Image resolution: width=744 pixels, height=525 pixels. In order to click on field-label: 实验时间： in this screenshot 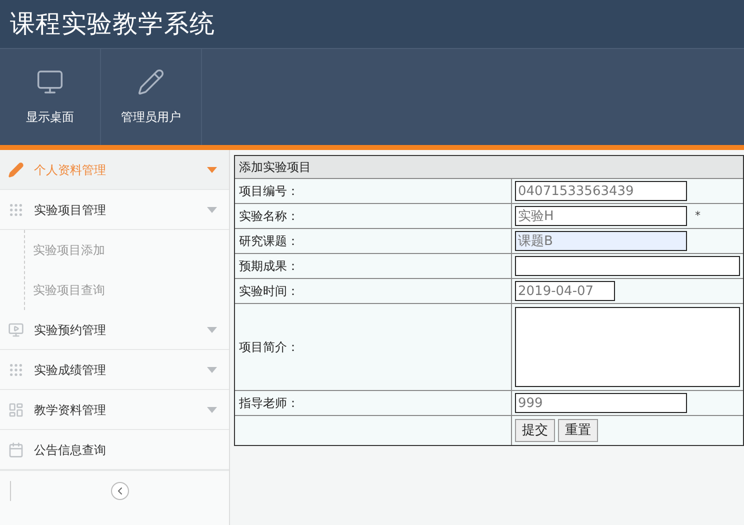, I will do `click(373, 291)`.